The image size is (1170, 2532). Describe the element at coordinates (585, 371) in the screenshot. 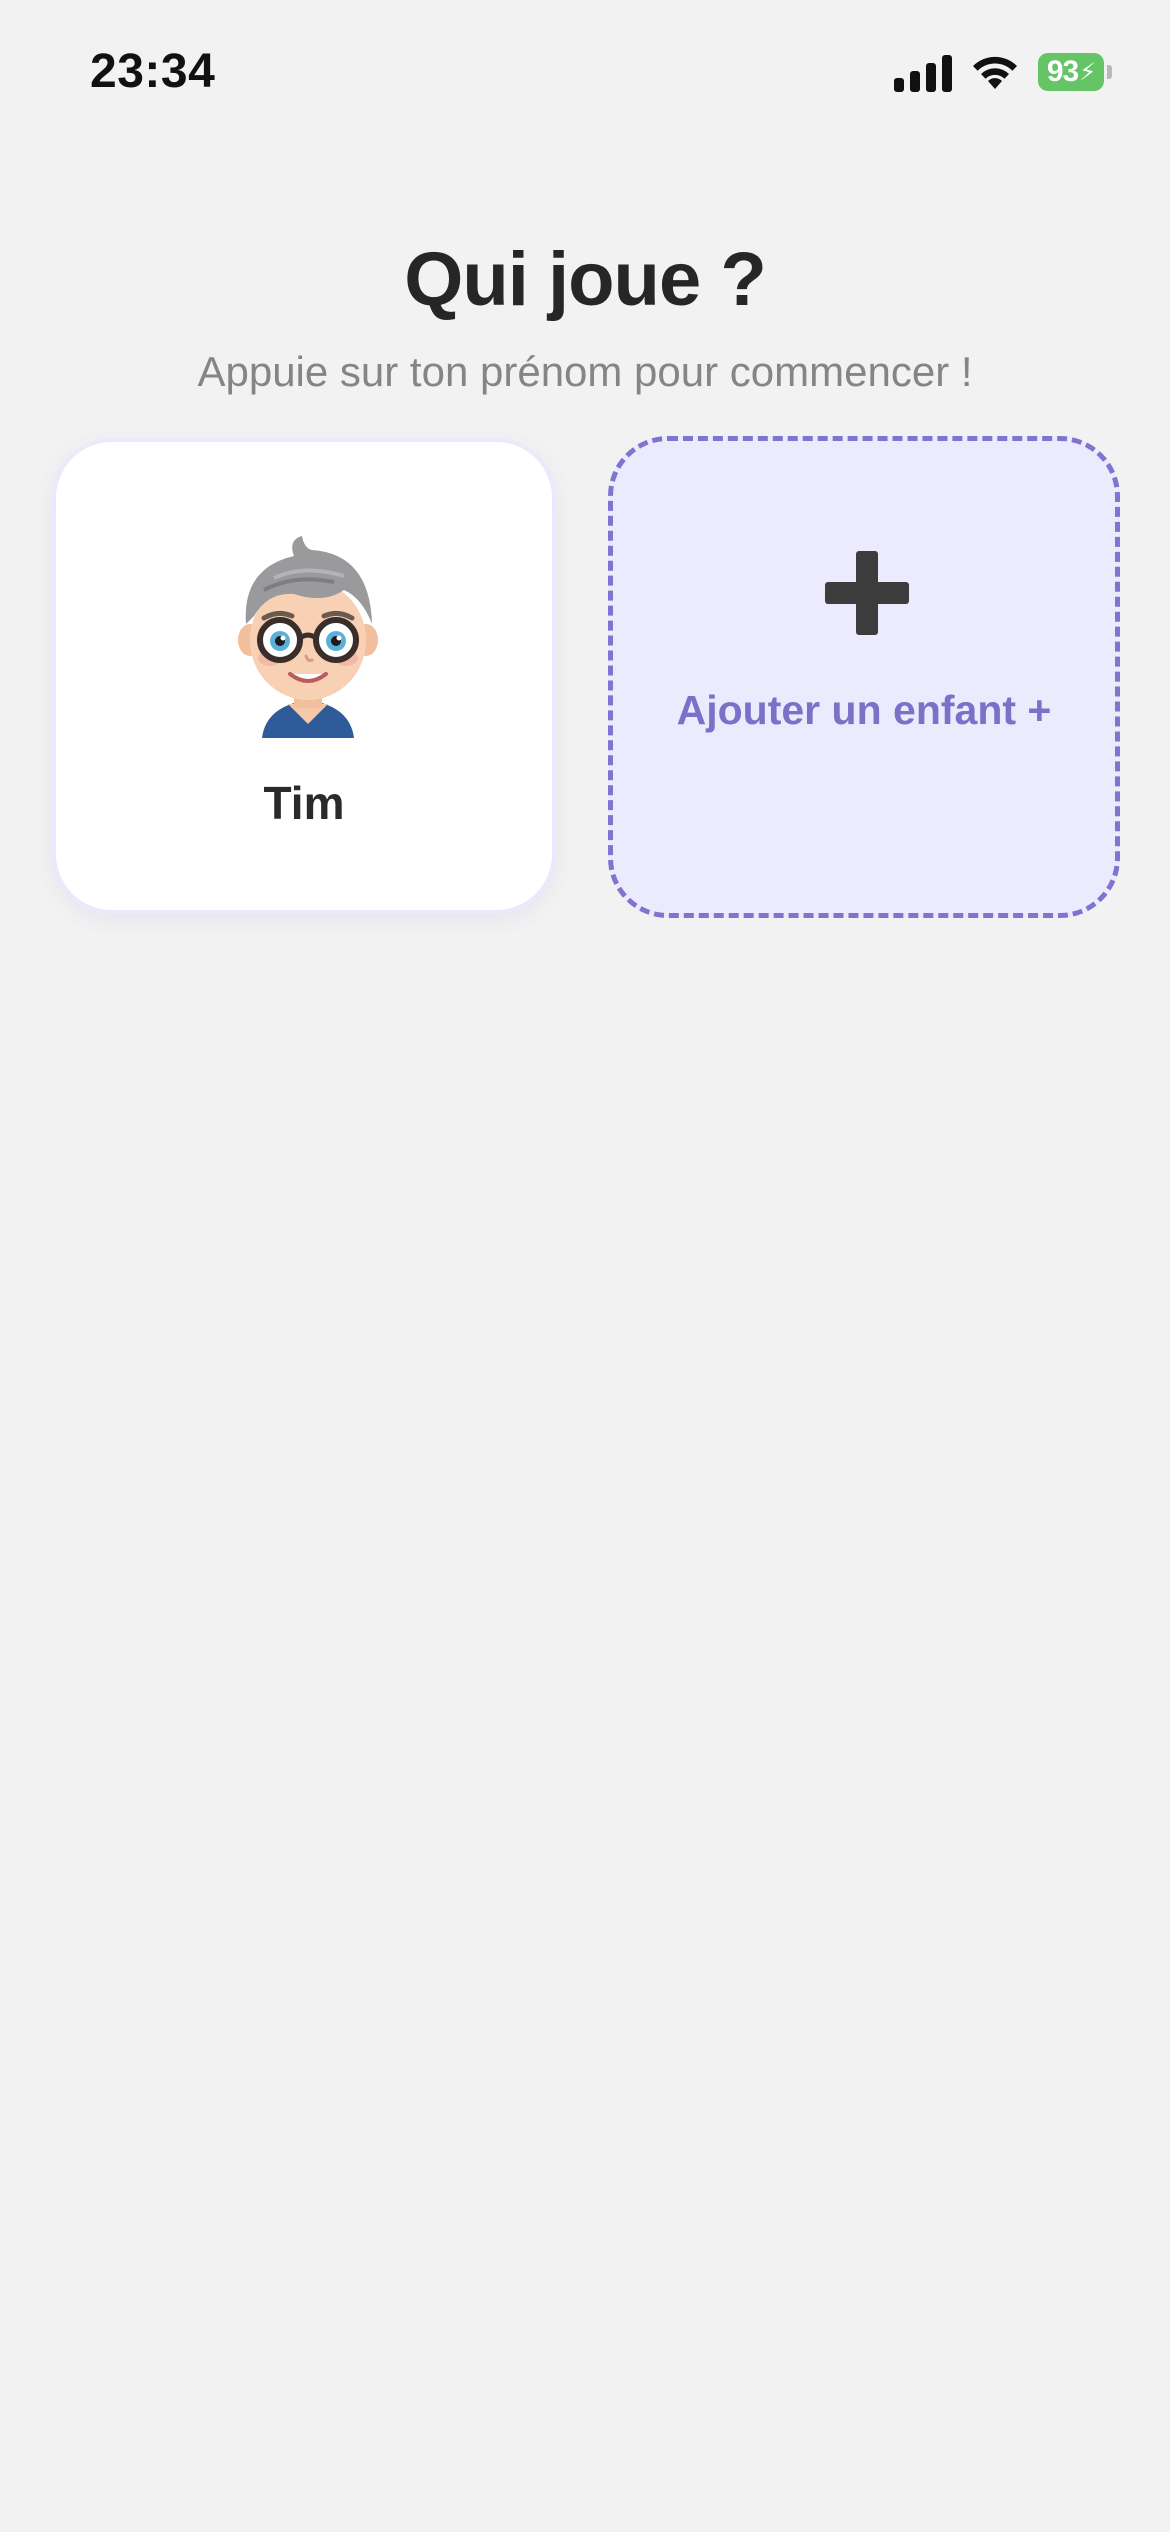

I see `page-subtitle: Appuie sur ton prénom pour commencer !` at that location.